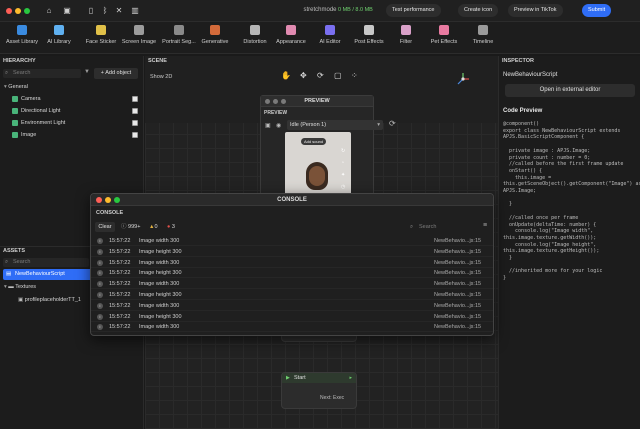  I want to click on preview-tab: PREVIEW, so click(275, 113).